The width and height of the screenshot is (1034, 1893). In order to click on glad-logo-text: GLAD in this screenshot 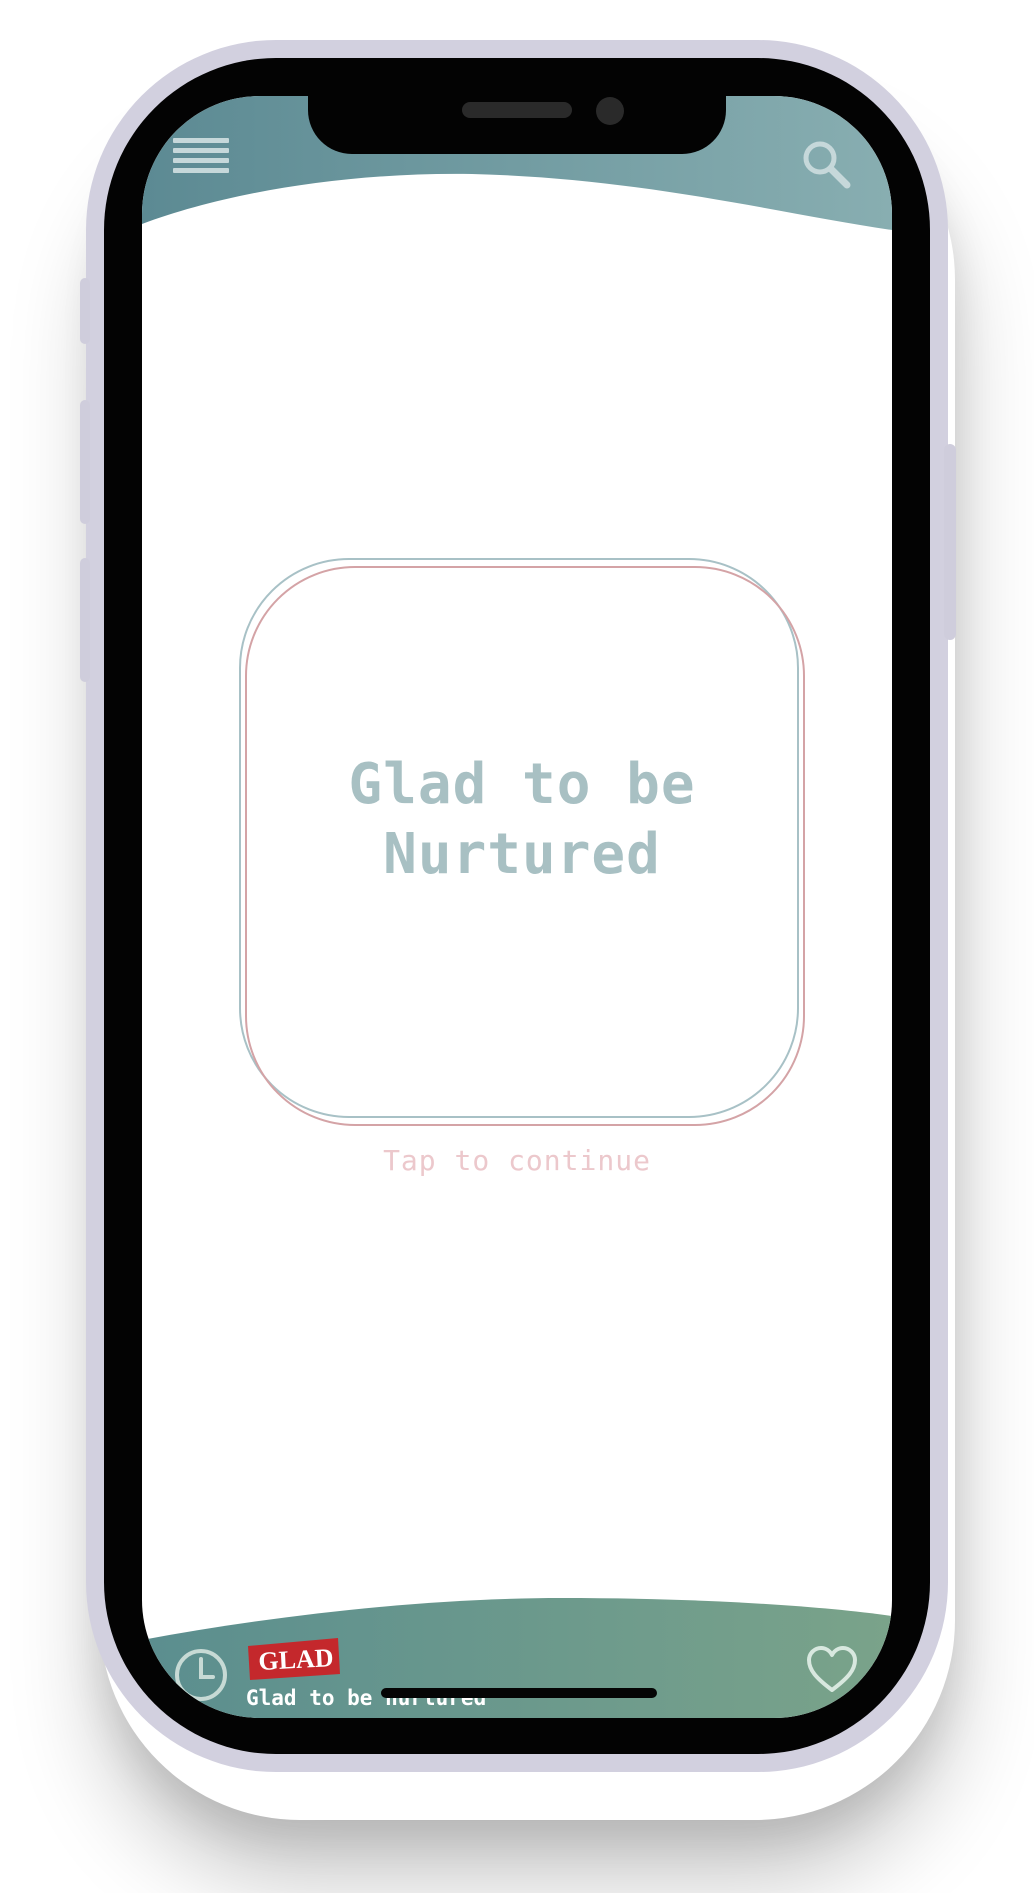, I will do `click(296, 1659)`.